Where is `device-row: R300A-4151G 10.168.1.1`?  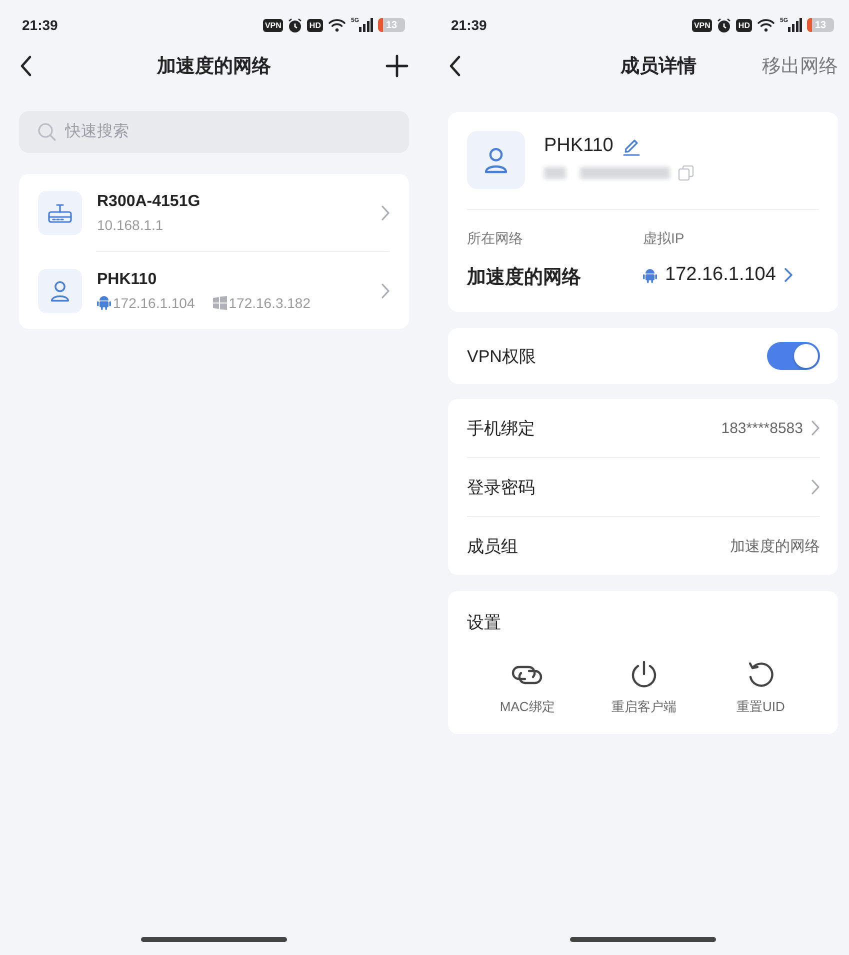
device-row: R300A-4151G 10.168.1.1 is located at coordinates (214, 212).